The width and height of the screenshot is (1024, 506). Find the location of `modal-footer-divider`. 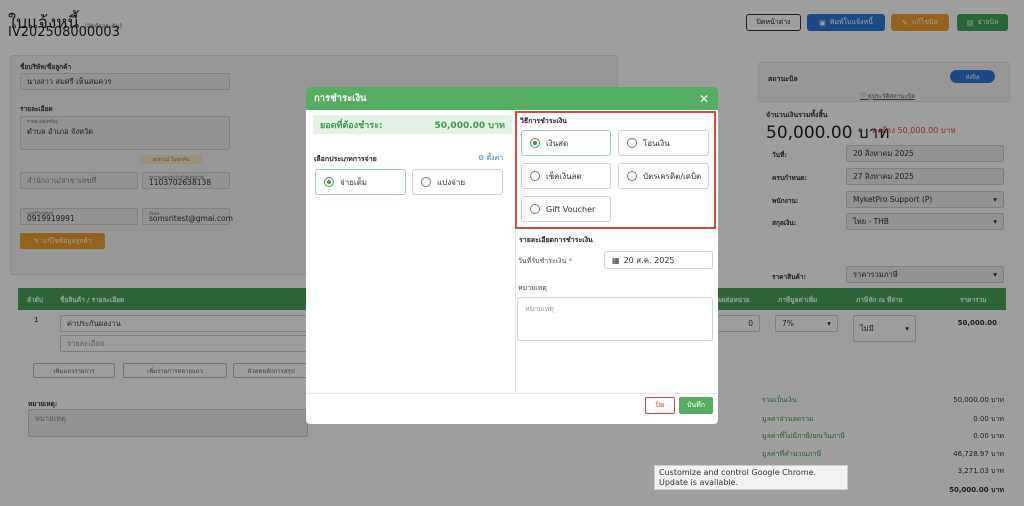

modal-footer-divider is located at coordinates (512, 393).